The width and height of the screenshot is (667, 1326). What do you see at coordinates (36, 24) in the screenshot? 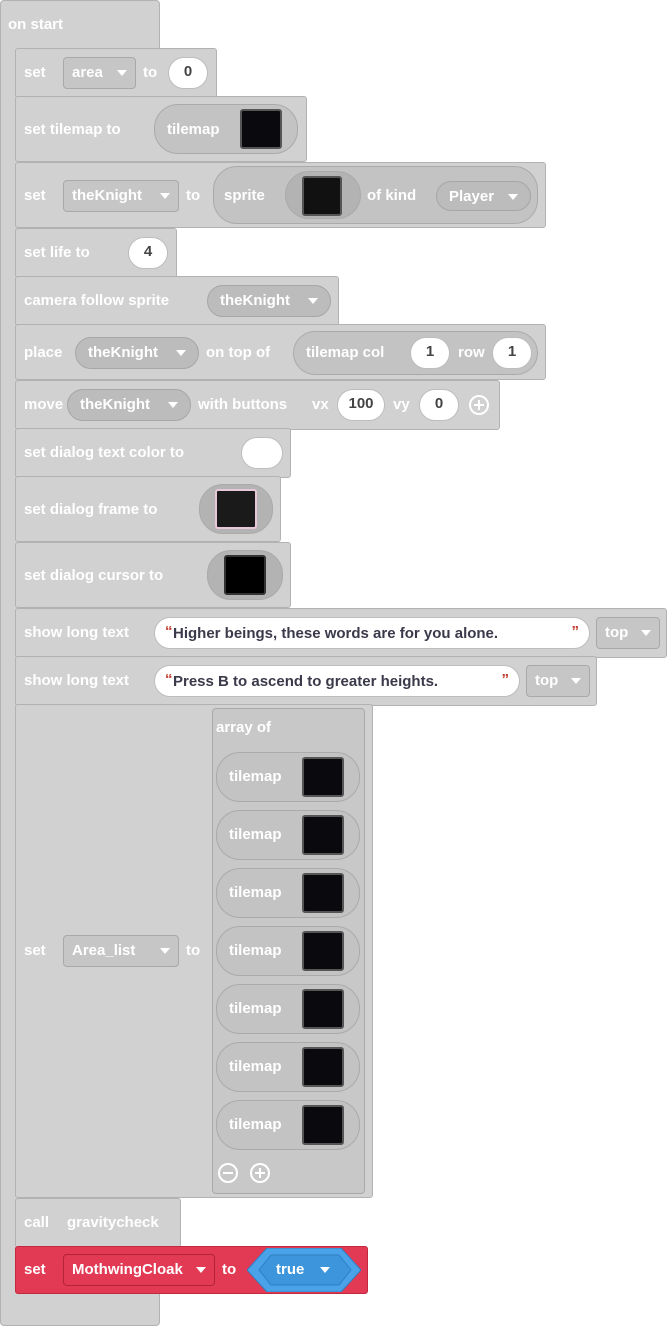
I see `on-start-label: on start` at bounding box center [36, 24].